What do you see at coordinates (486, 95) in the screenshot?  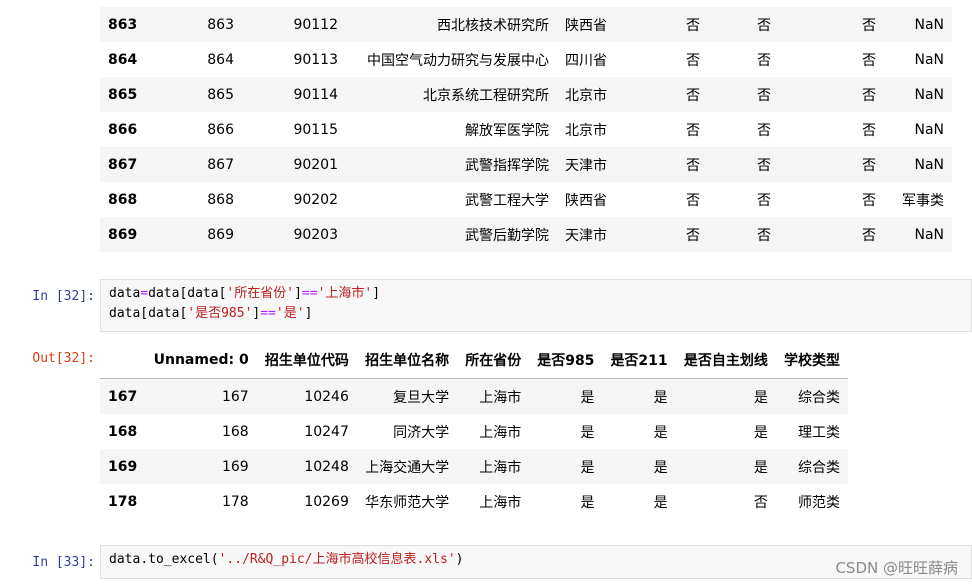 I see `cell-name: 北京系统工程研究所` at bounding box center [486, 95].